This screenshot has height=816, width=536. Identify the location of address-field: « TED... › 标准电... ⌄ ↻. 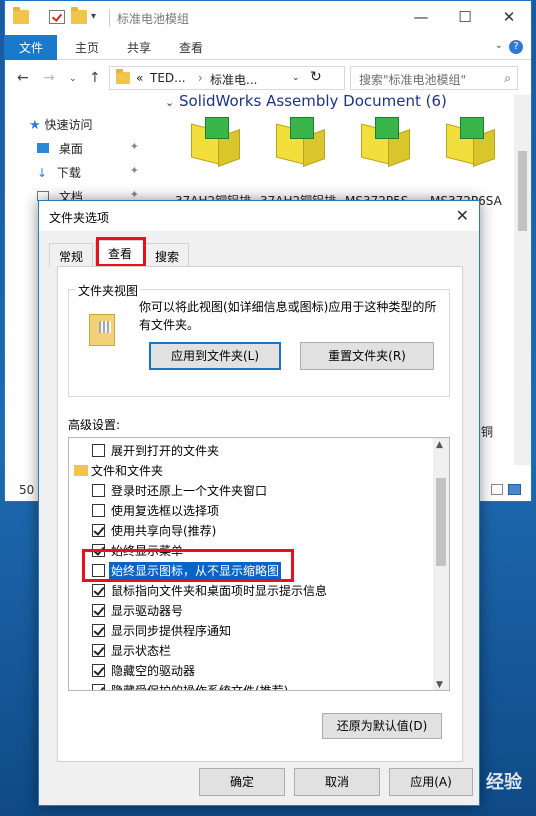
(227, 78).